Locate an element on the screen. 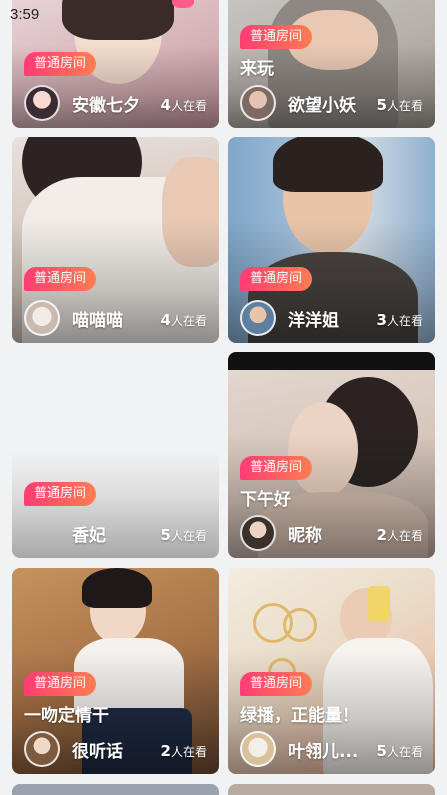 Image resolution: width=447 pixels, height=795 pixels. room-title: 绿播，正能量！ is located at coordinates (299, 716).